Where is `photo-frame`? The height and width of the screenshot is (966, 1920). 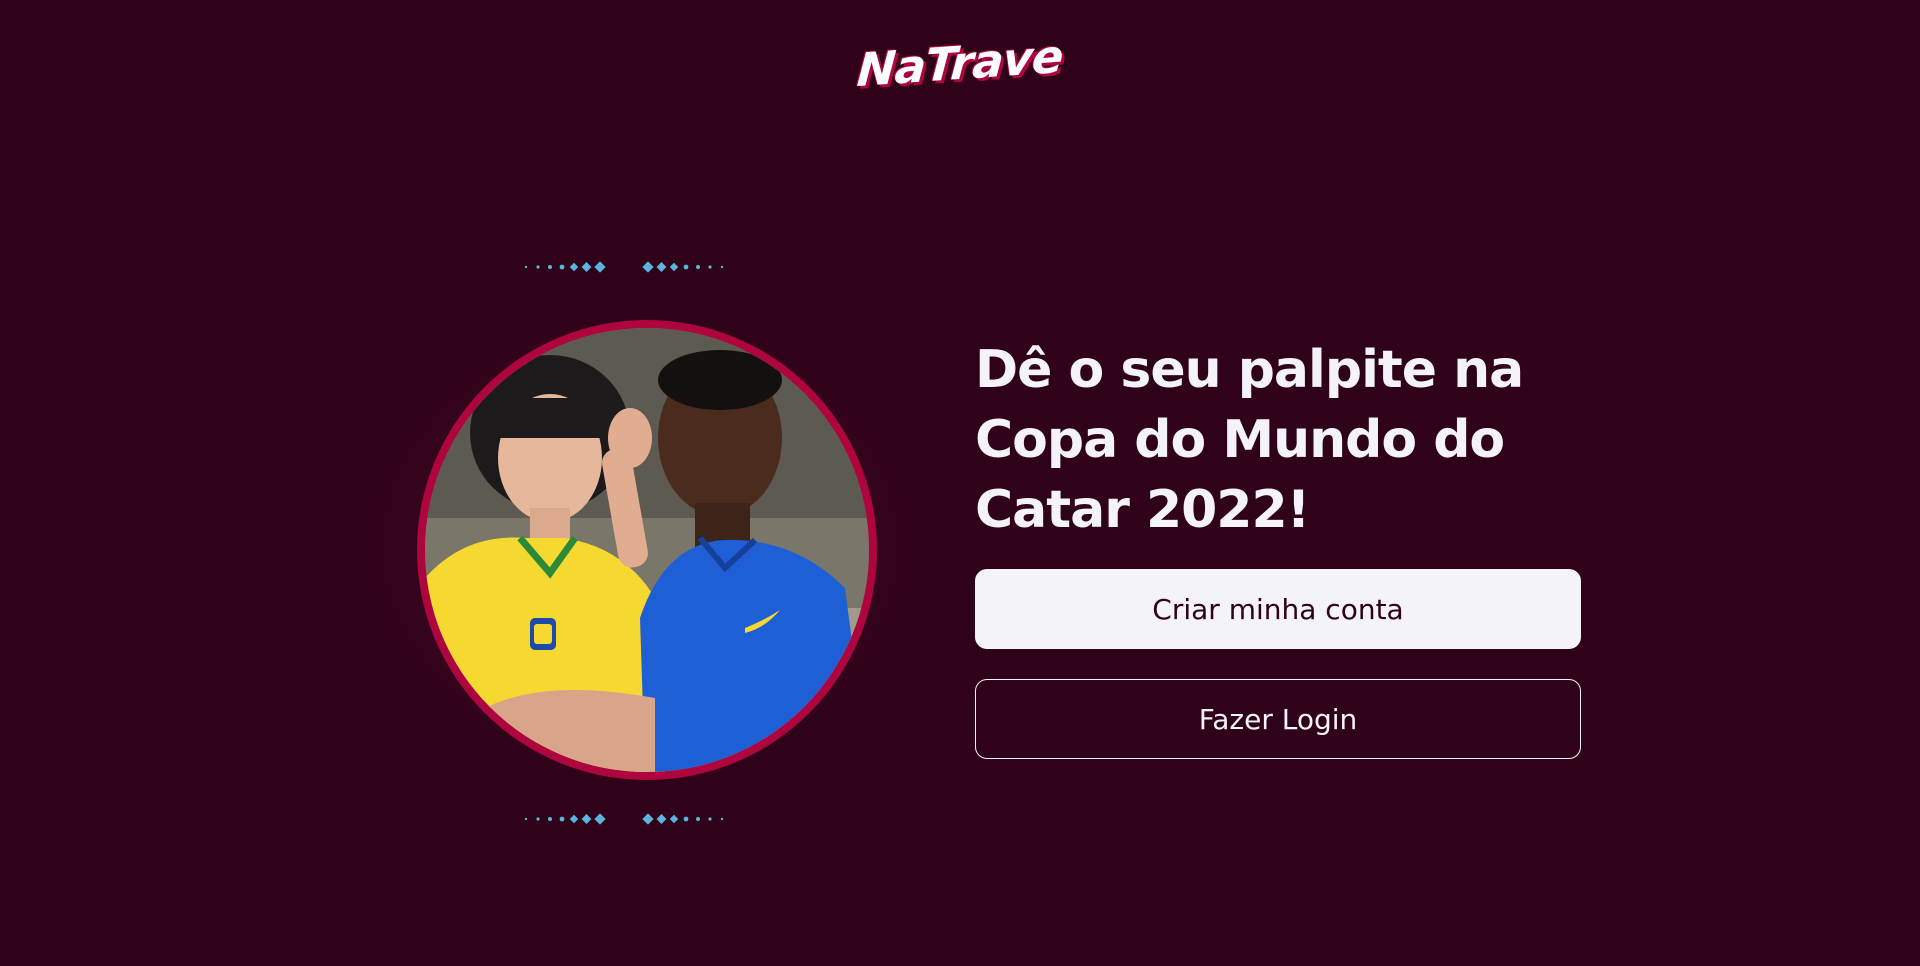 photo-frame is located at coordinates (647, 550).